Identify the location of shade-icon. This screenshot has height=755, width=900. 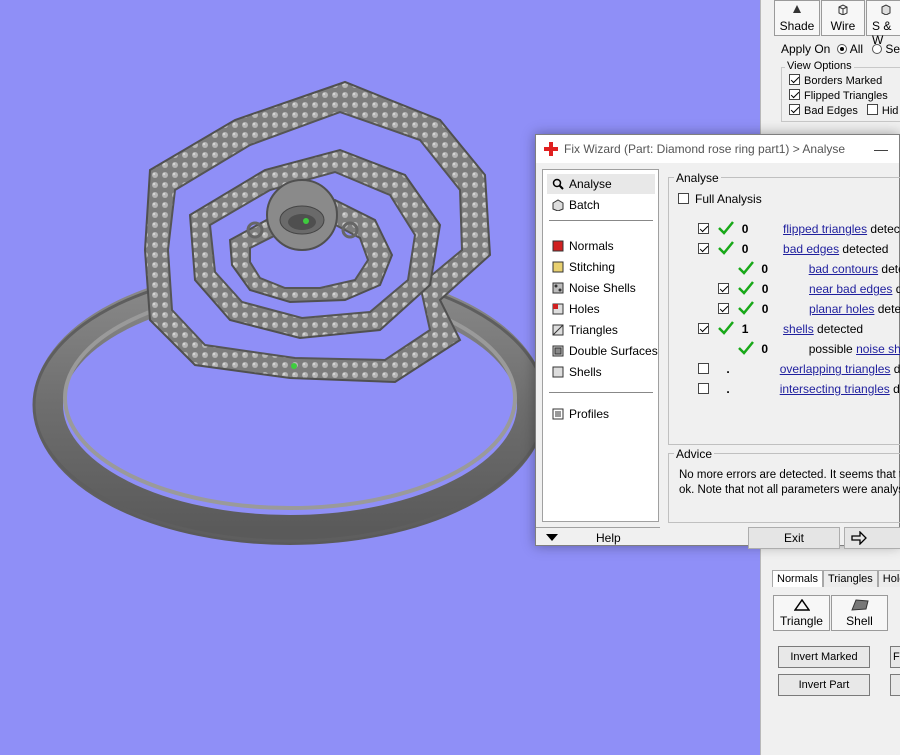
(797, 9).